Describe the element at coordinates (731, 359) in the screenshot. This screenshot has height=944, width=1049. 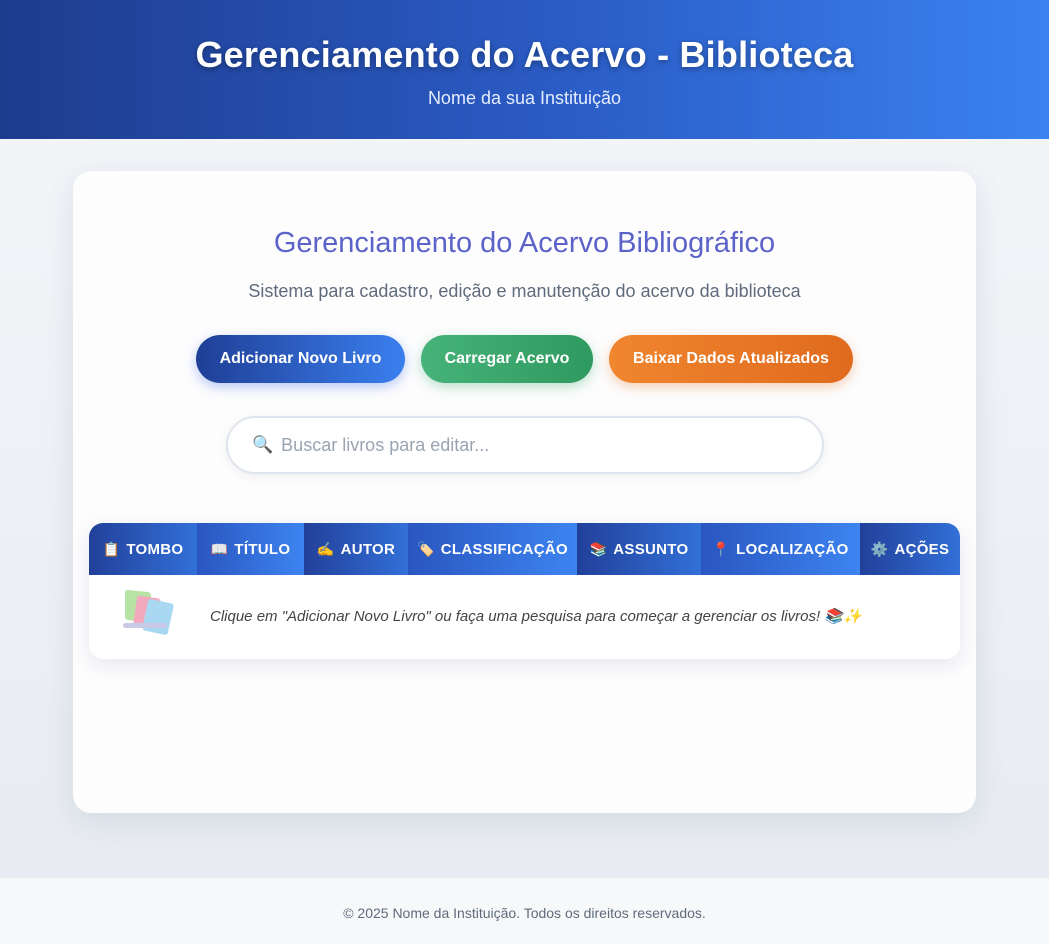
I see `download-data-button: Baixar Dados Atualizados` at that location.